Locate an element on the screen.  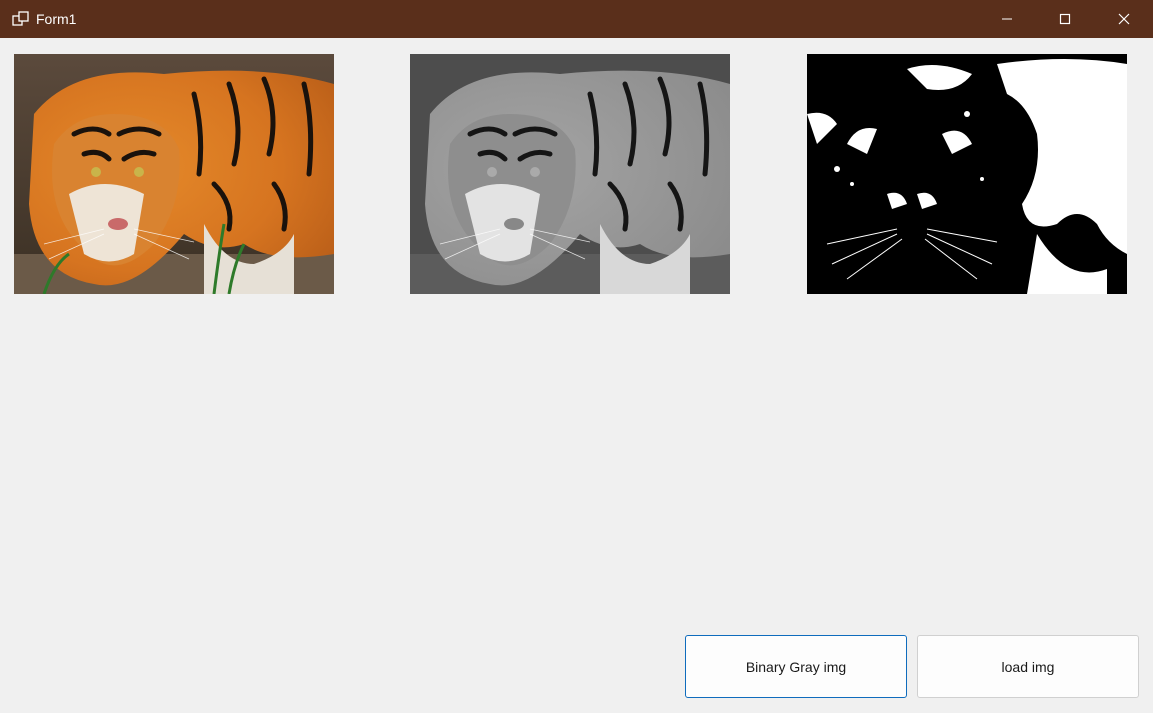
close-button is located at coordinates (1124, 19).